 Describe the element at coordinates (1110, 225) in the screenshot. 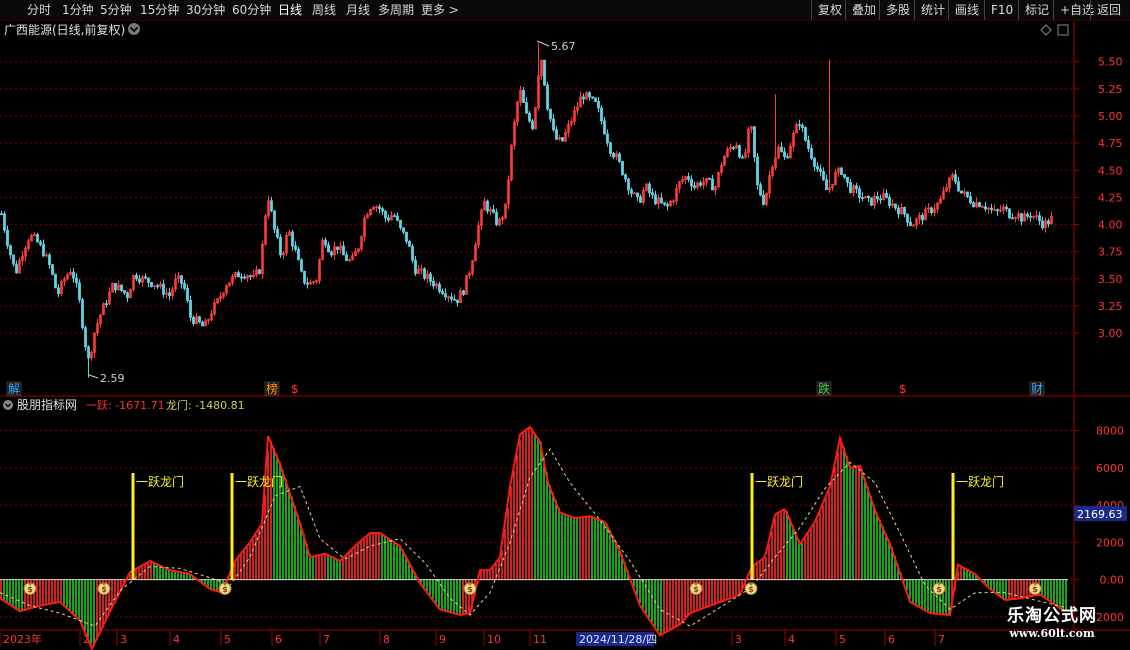

I see `price-tick-label: 4.00` at that location.